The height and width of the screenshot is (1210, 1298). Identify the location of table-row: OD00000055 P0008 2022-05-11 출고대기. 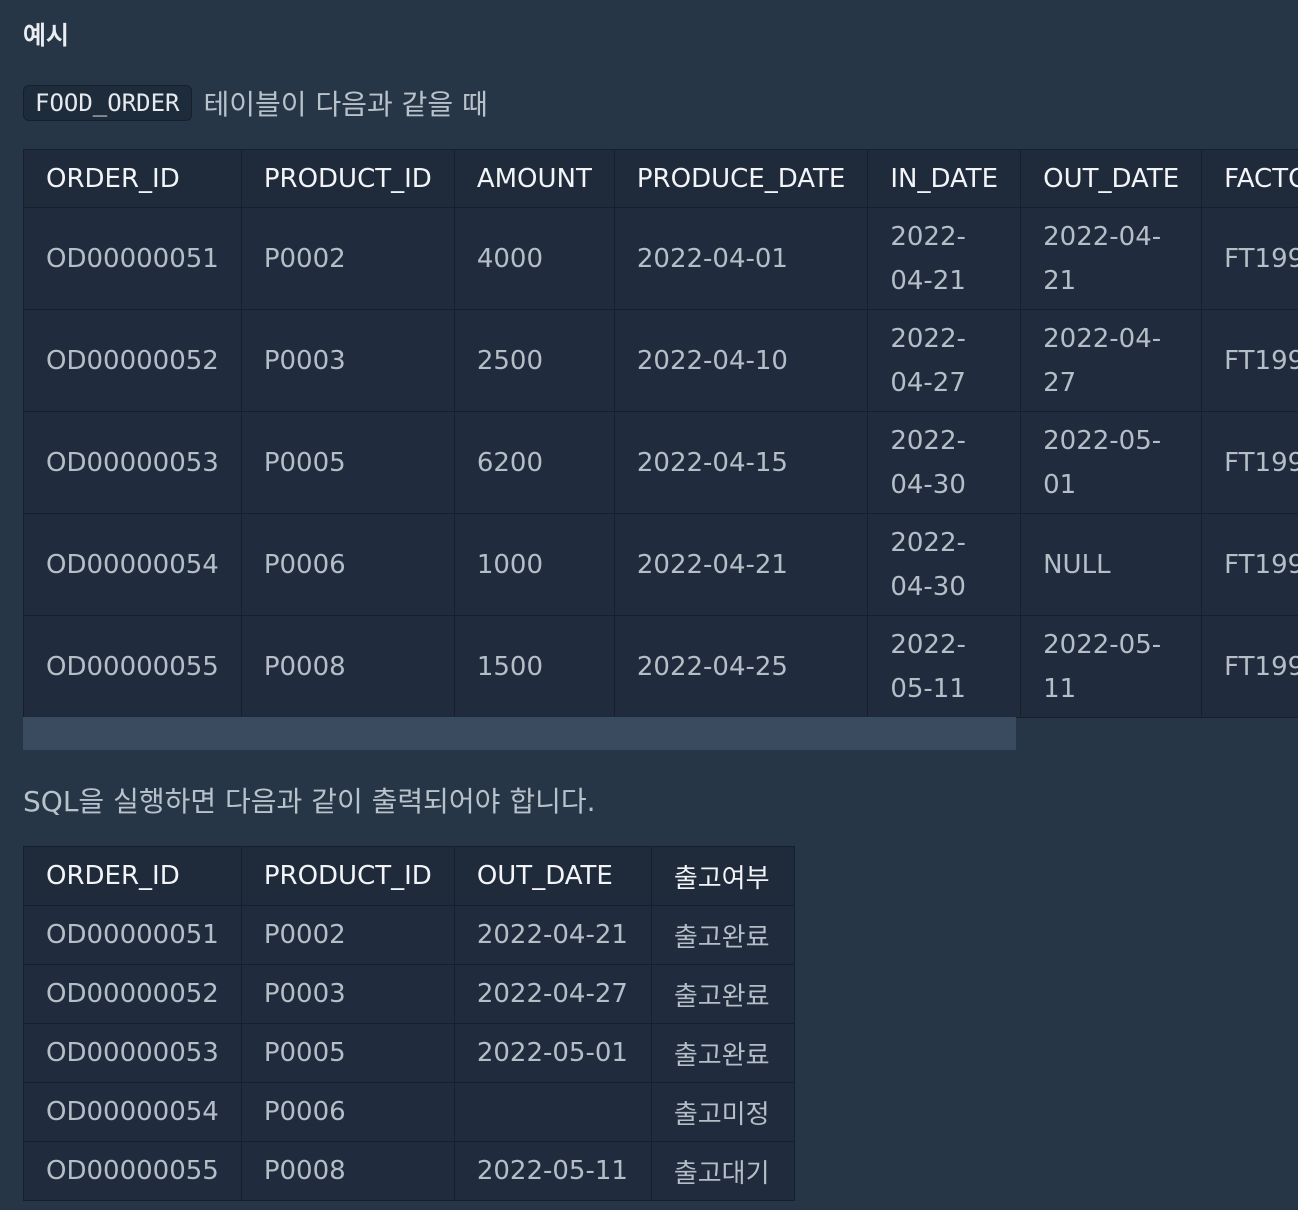
(409, 1171).